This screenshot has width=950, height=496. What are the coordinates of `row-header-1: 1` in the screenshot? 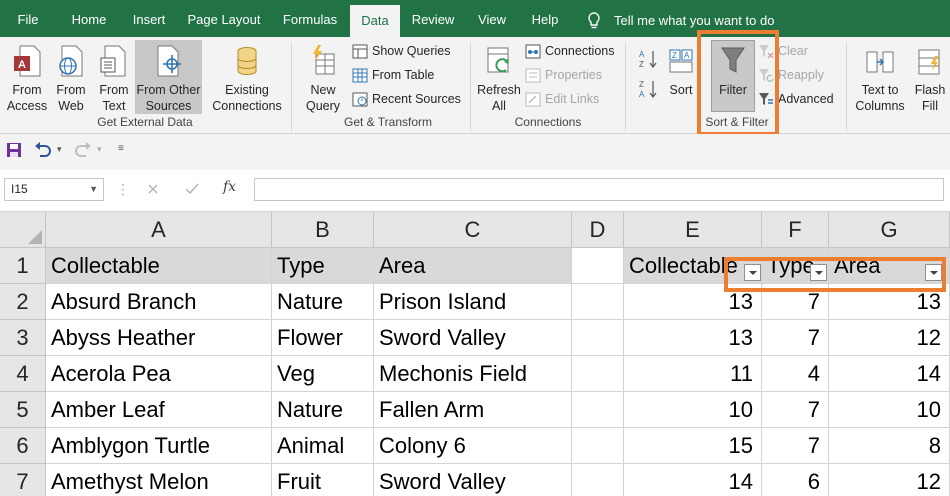 It's located at (23, 266).